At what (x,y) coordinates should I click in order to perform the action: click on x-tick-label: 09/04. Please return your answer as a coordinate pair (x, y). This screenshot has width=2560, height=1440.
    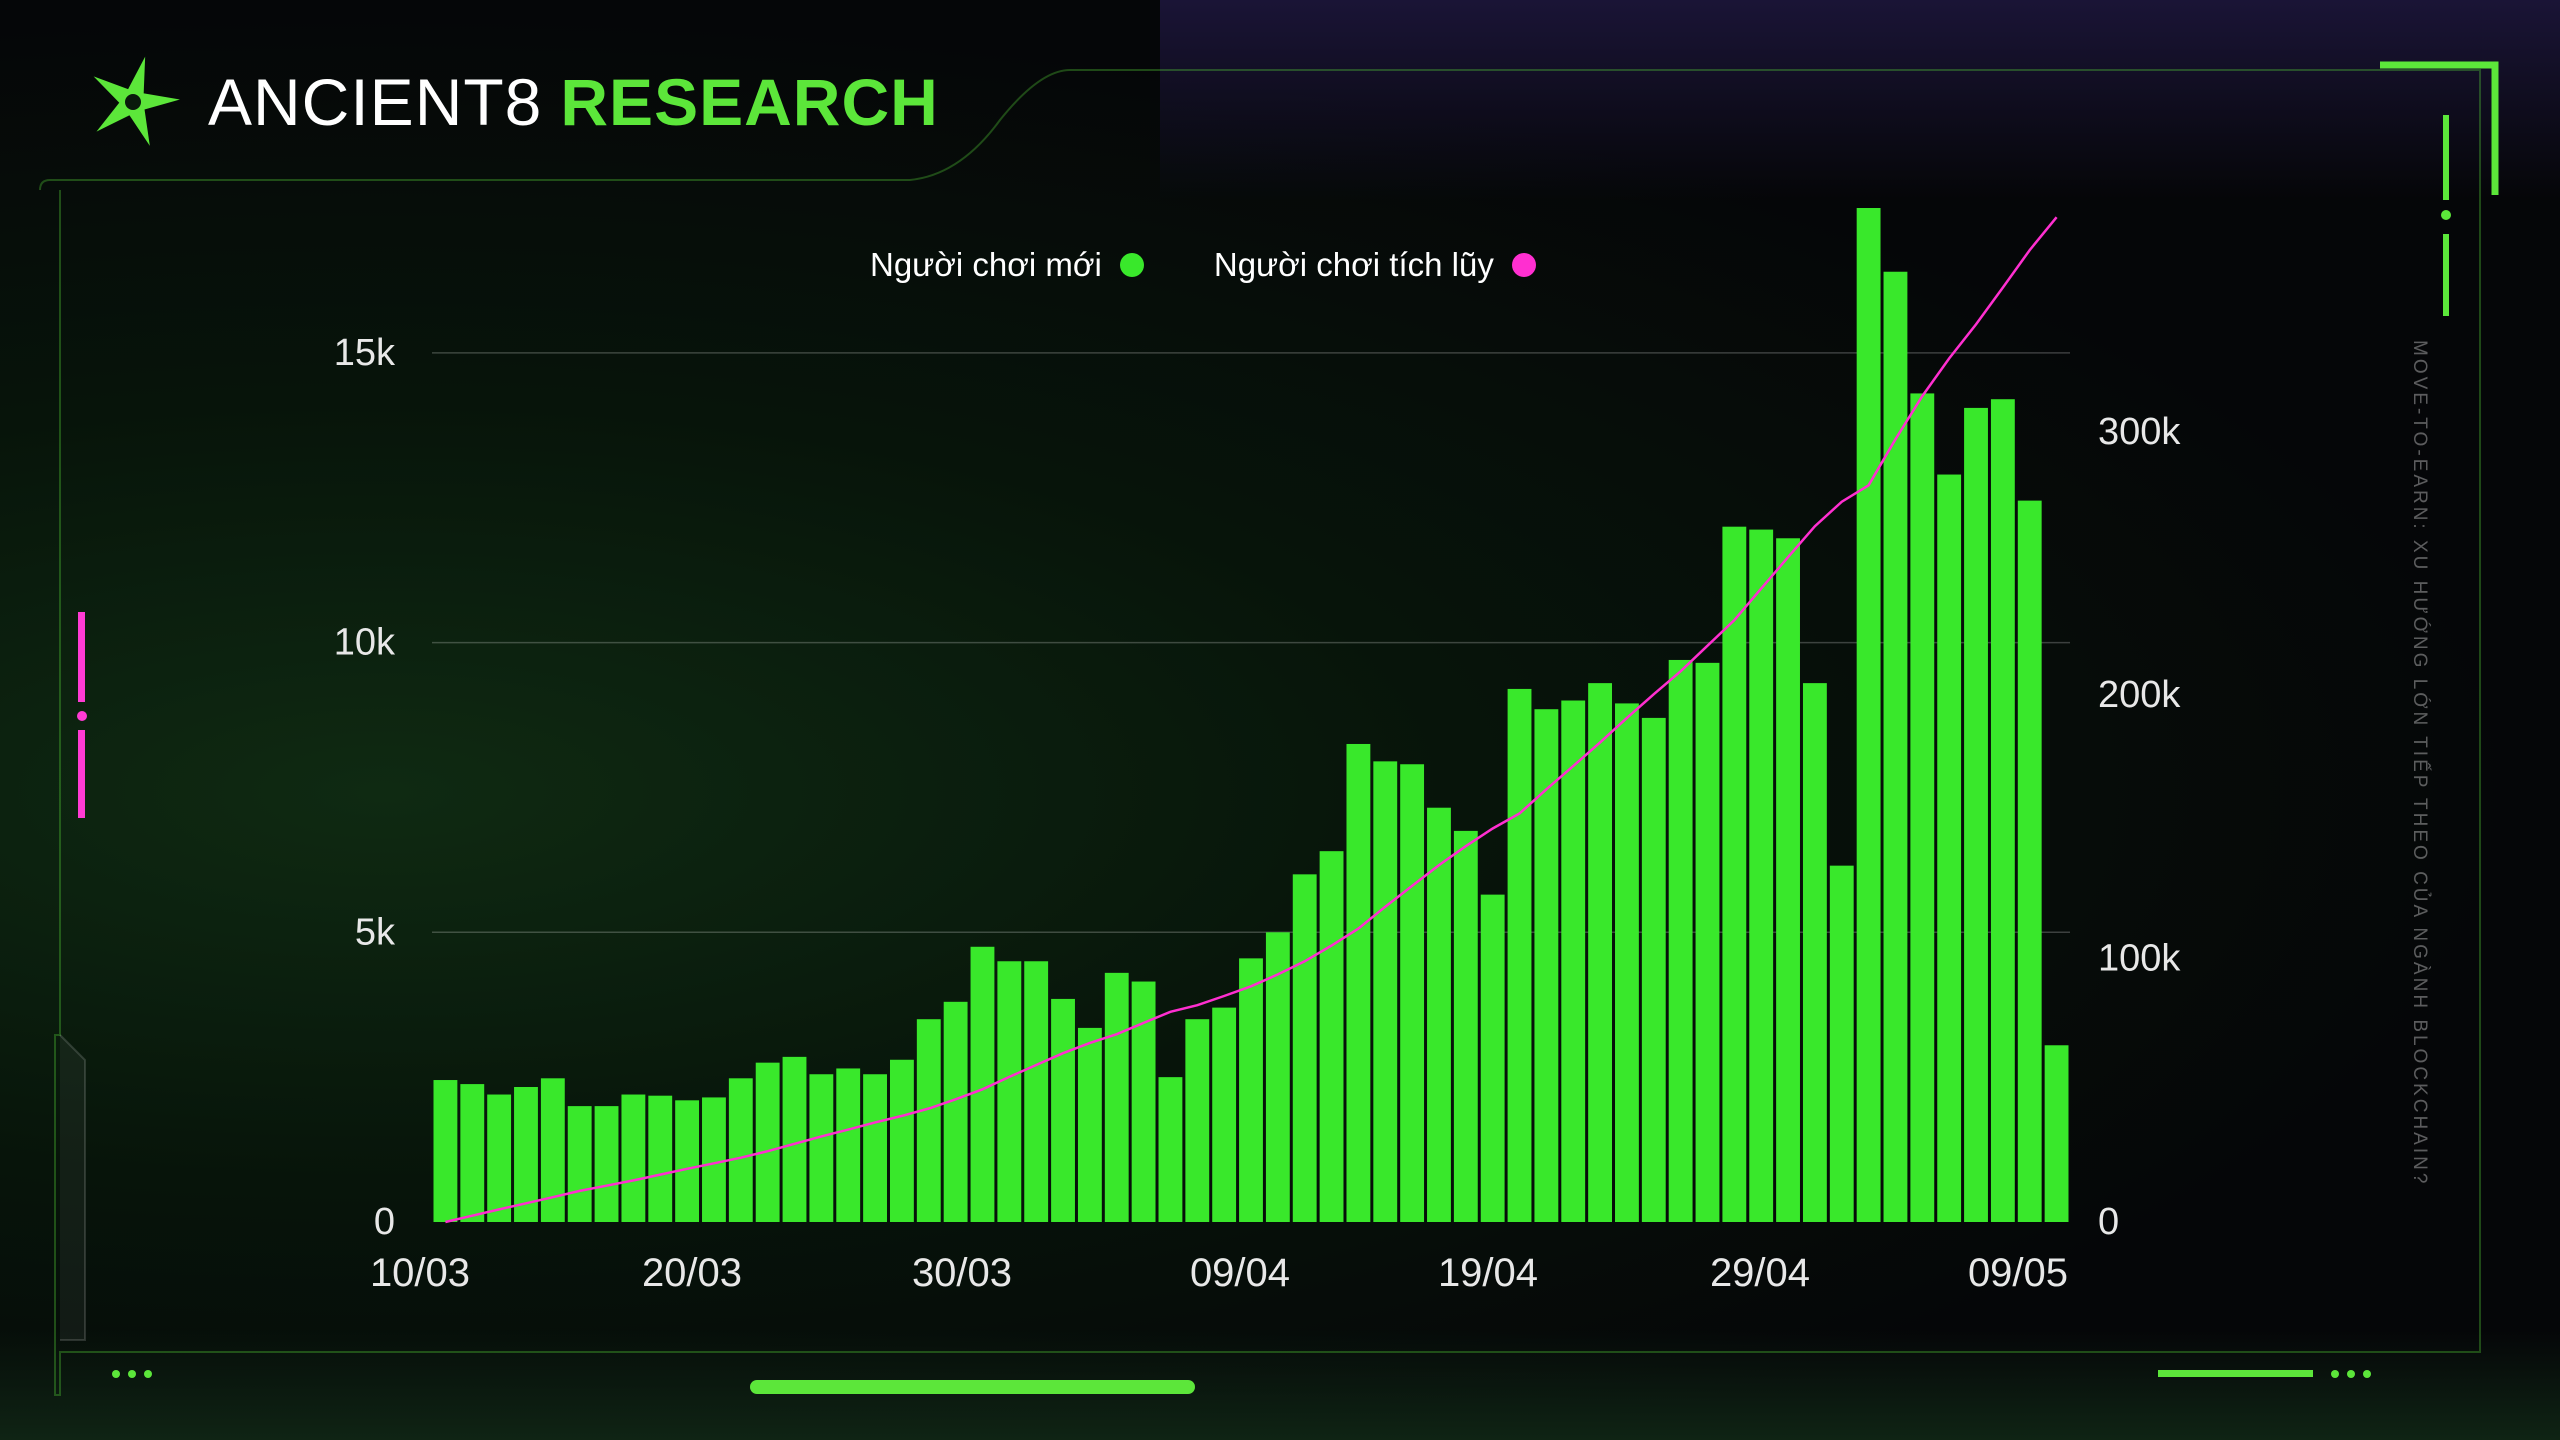
    Looking at the image, I should click on (1240, 1273).